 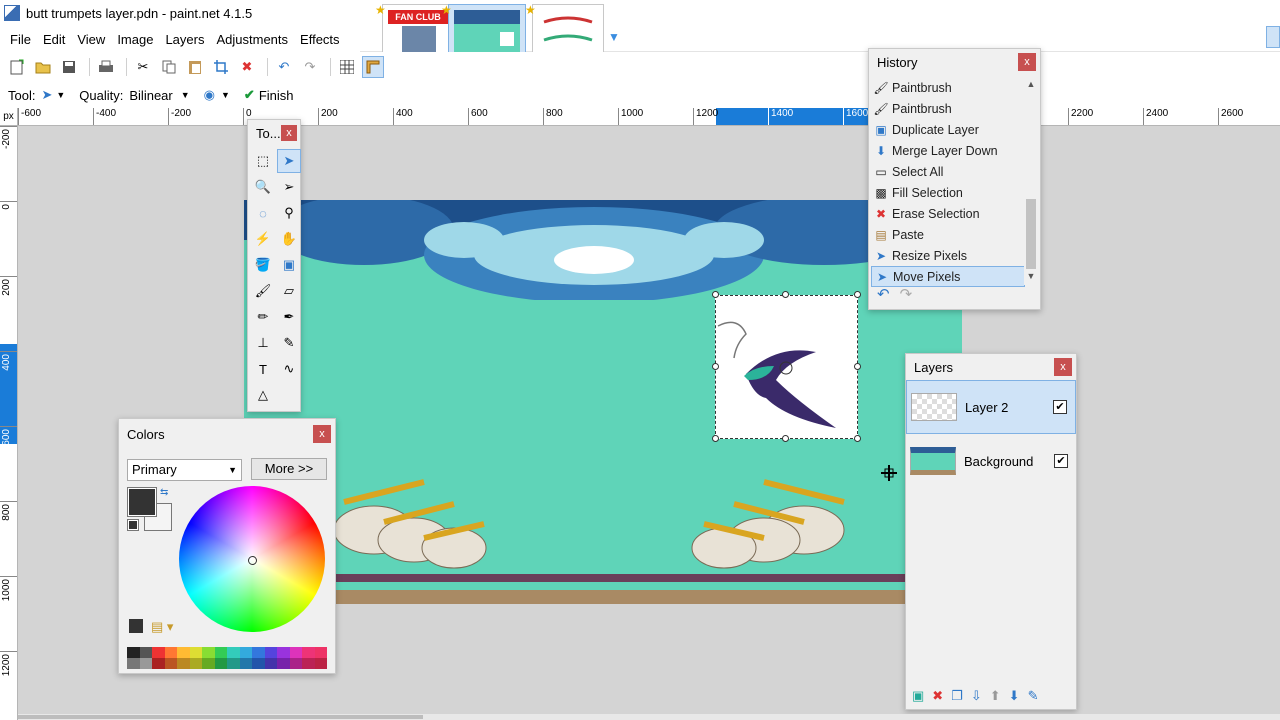 I want to click on print-icon, so click(x=106, y=67).